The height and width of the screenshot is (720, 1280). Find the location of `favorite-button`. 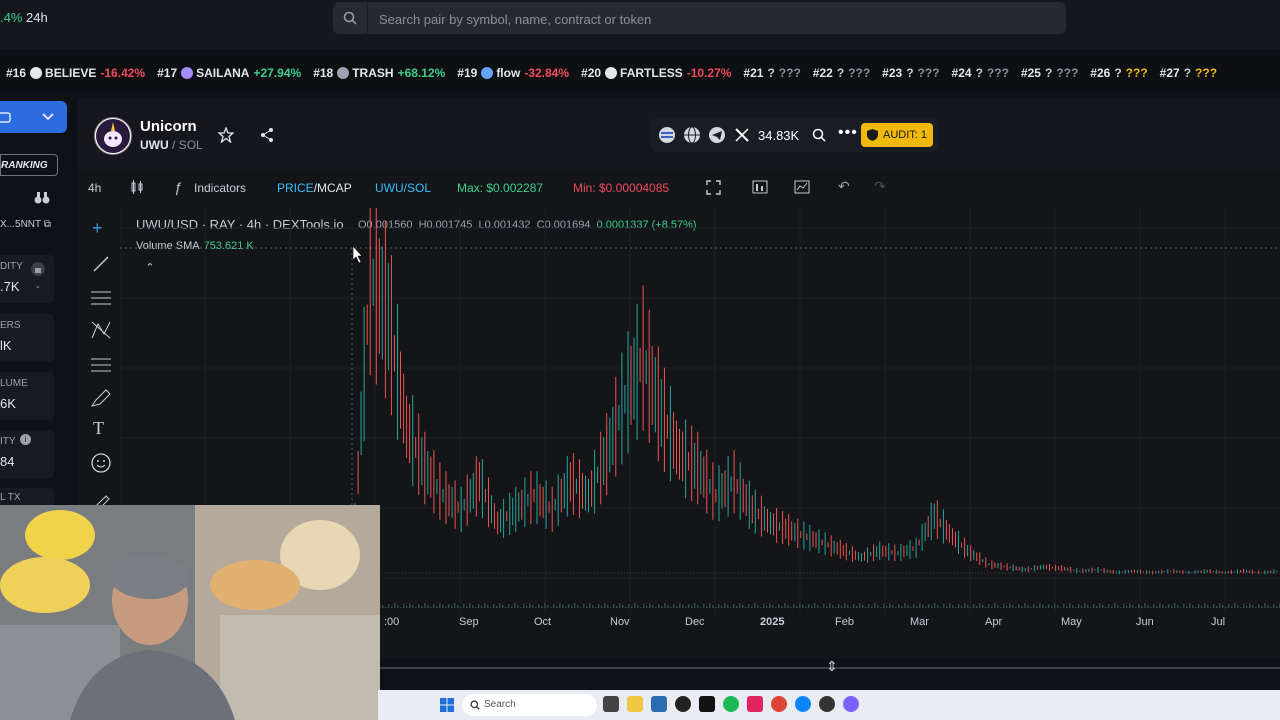

favorite-button is located at coordinates (226, 135).